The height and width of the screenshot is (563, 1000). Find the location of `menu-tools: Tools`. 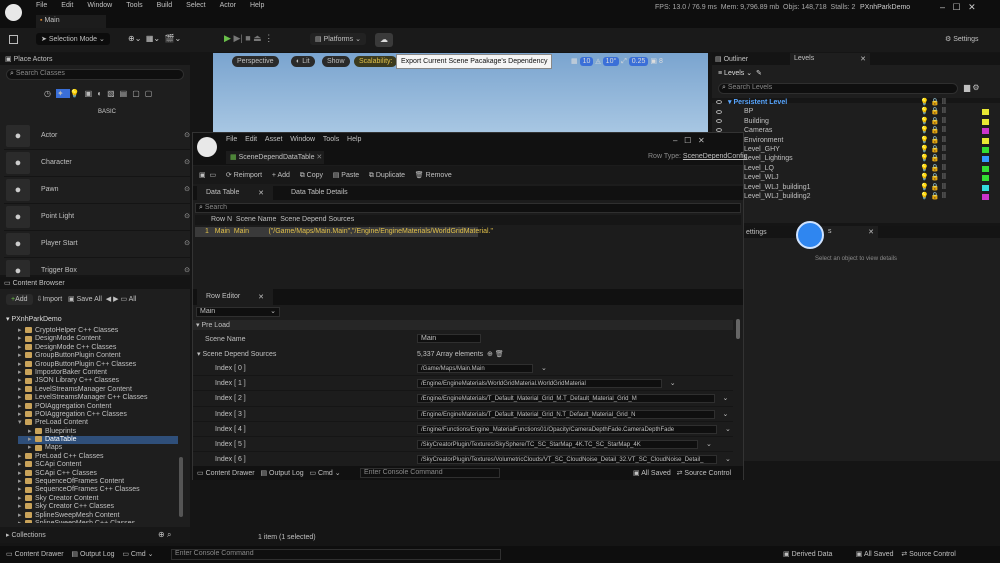

menu-tools: Tools is located at coordinates (134, 5).